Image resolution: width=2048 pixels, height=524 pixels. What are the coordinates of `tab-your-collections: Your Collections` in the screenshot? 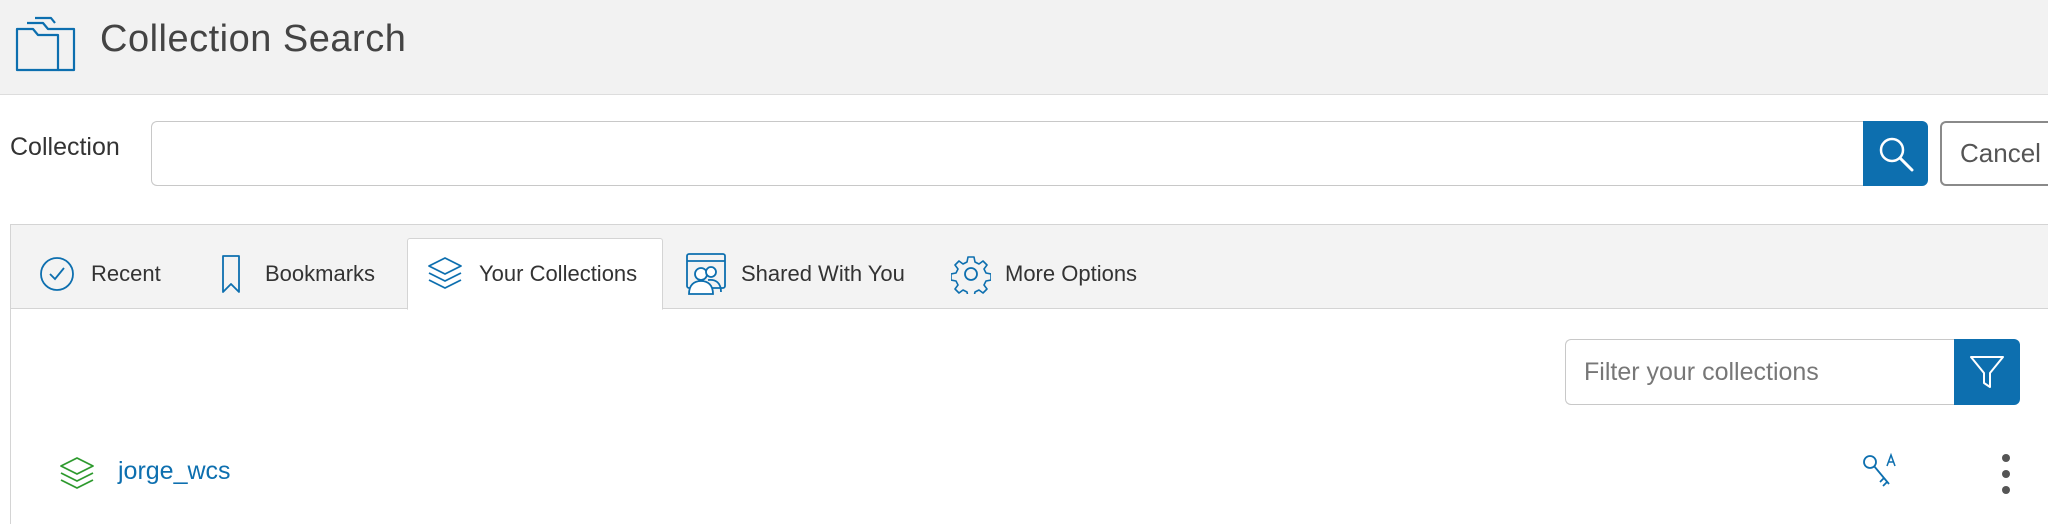 It's located at (535, 274).